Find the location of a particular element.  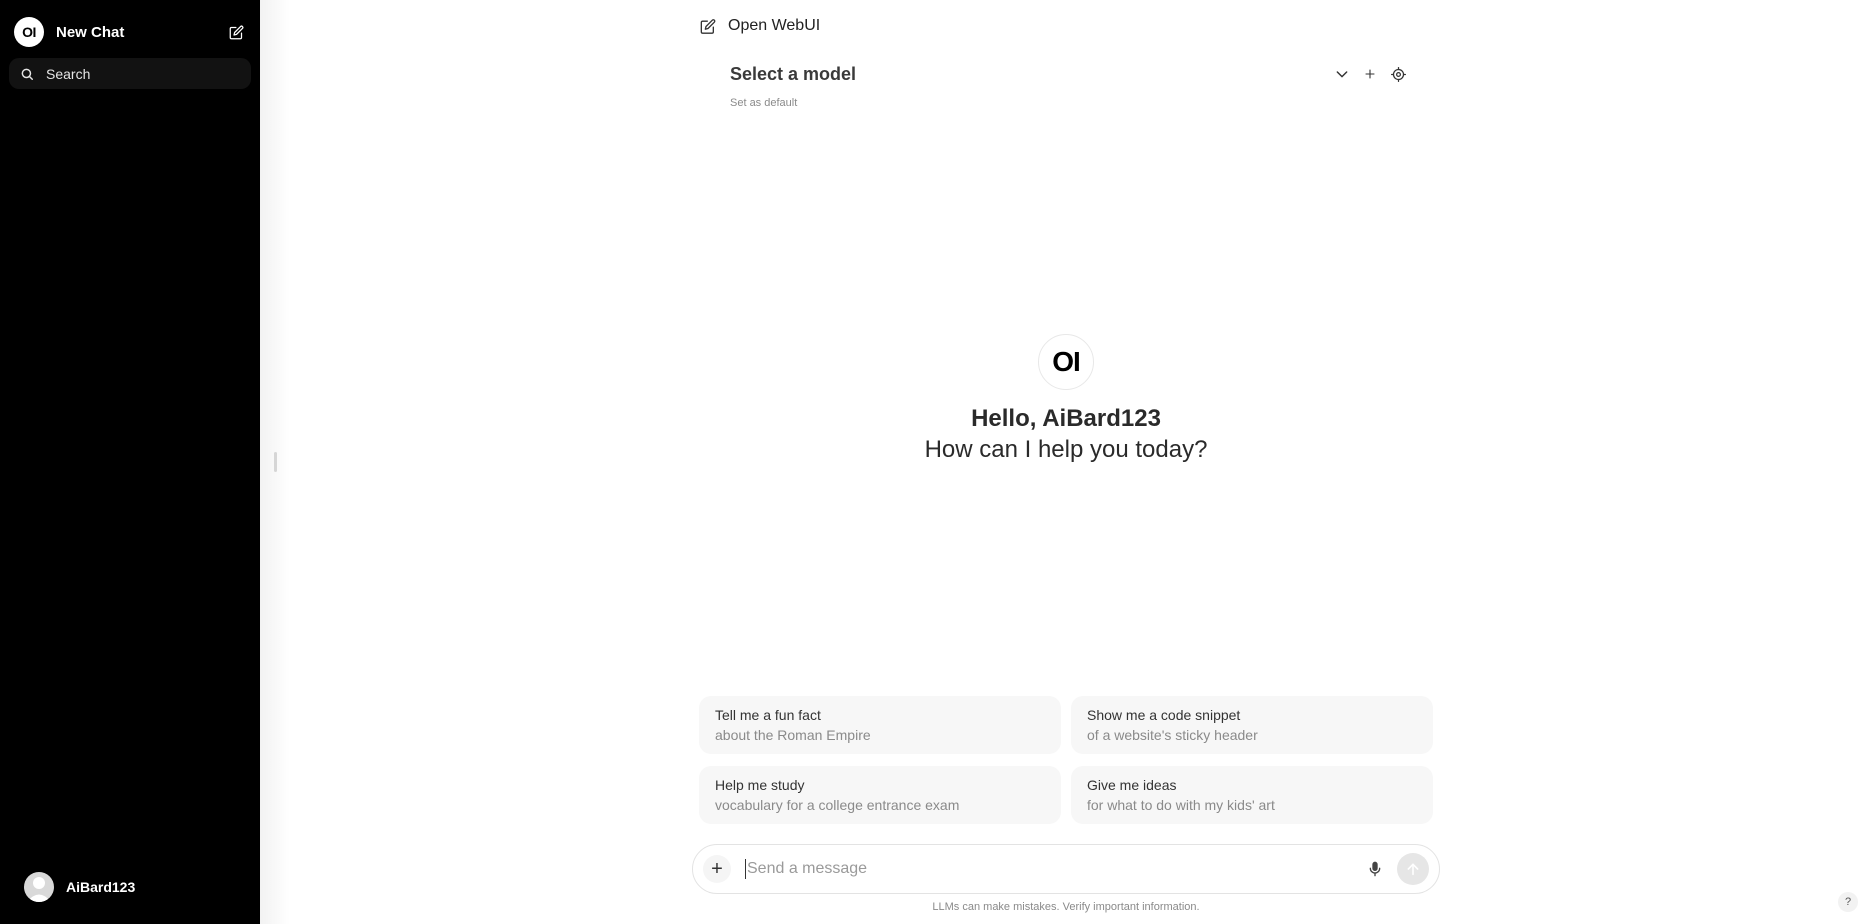

page-title: Open WebUI is located at coordinates (774, 25).